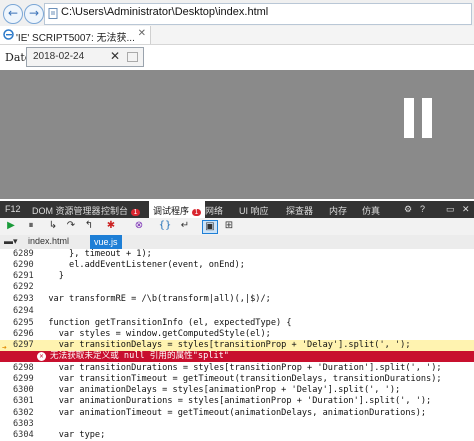 The width and height of the screenshot is (474, 441). Describe the element at coordinates (229, 226) in the screenshot. I see `map-icon: ⊞` at that location.